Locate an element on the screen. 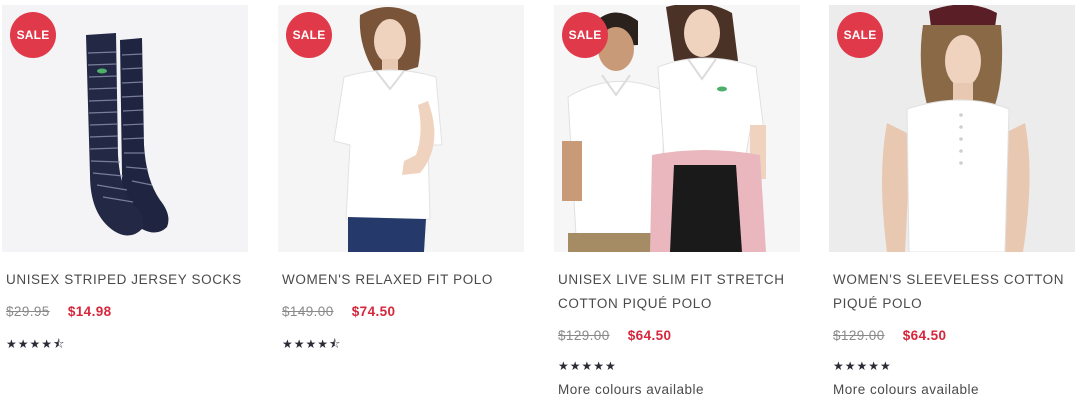  product-name-line: WOMEN'S RELAXED FIT POLO is located at coordinates (388, 279).